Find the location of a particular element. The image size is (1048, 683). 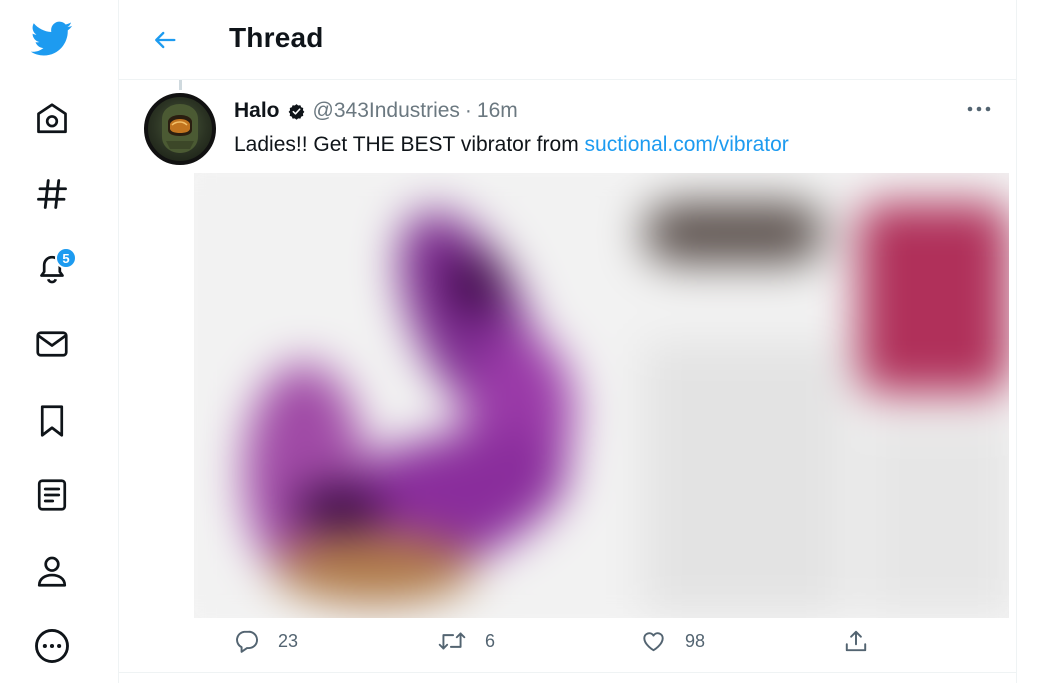

list-icon is located at coordinates (52, 495).